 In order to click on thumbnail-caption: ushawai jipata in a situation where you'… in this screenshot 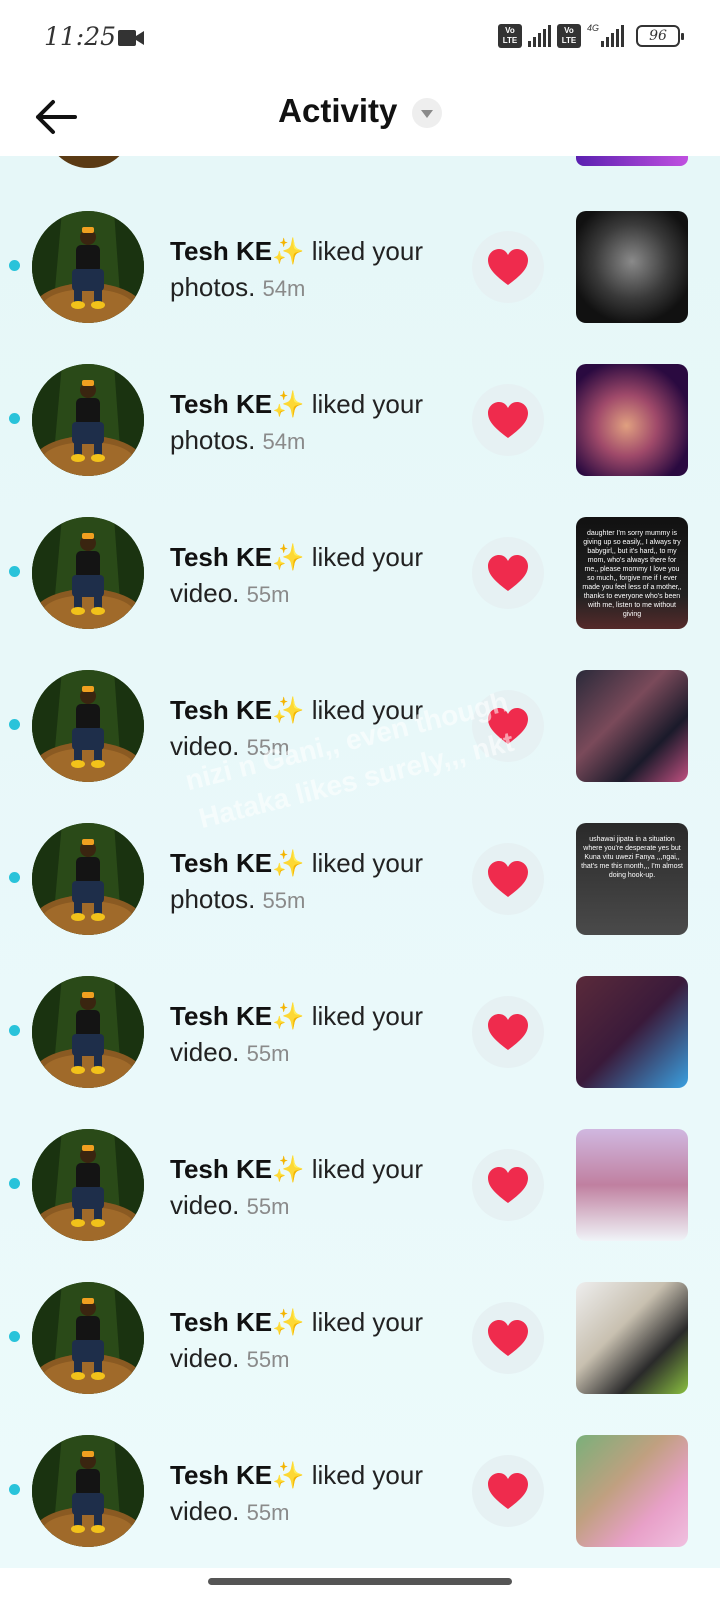, I will do `click(632, 857)`.